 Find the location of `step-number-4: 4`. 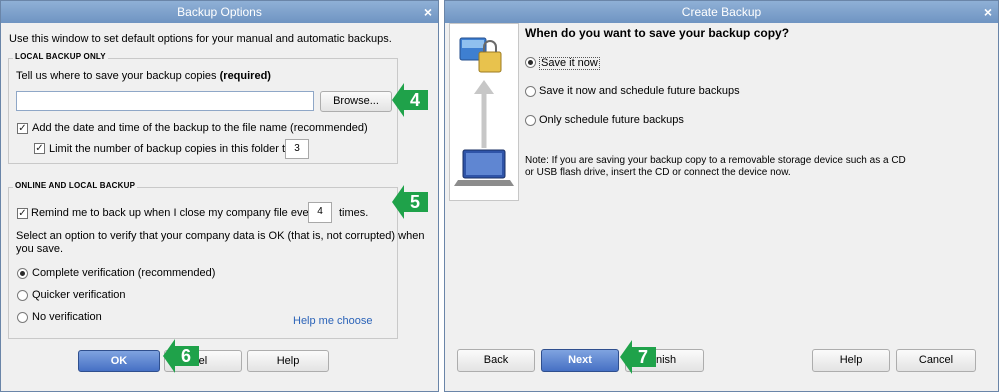

step-number-4: 4 is located at coordinates (414, 100).